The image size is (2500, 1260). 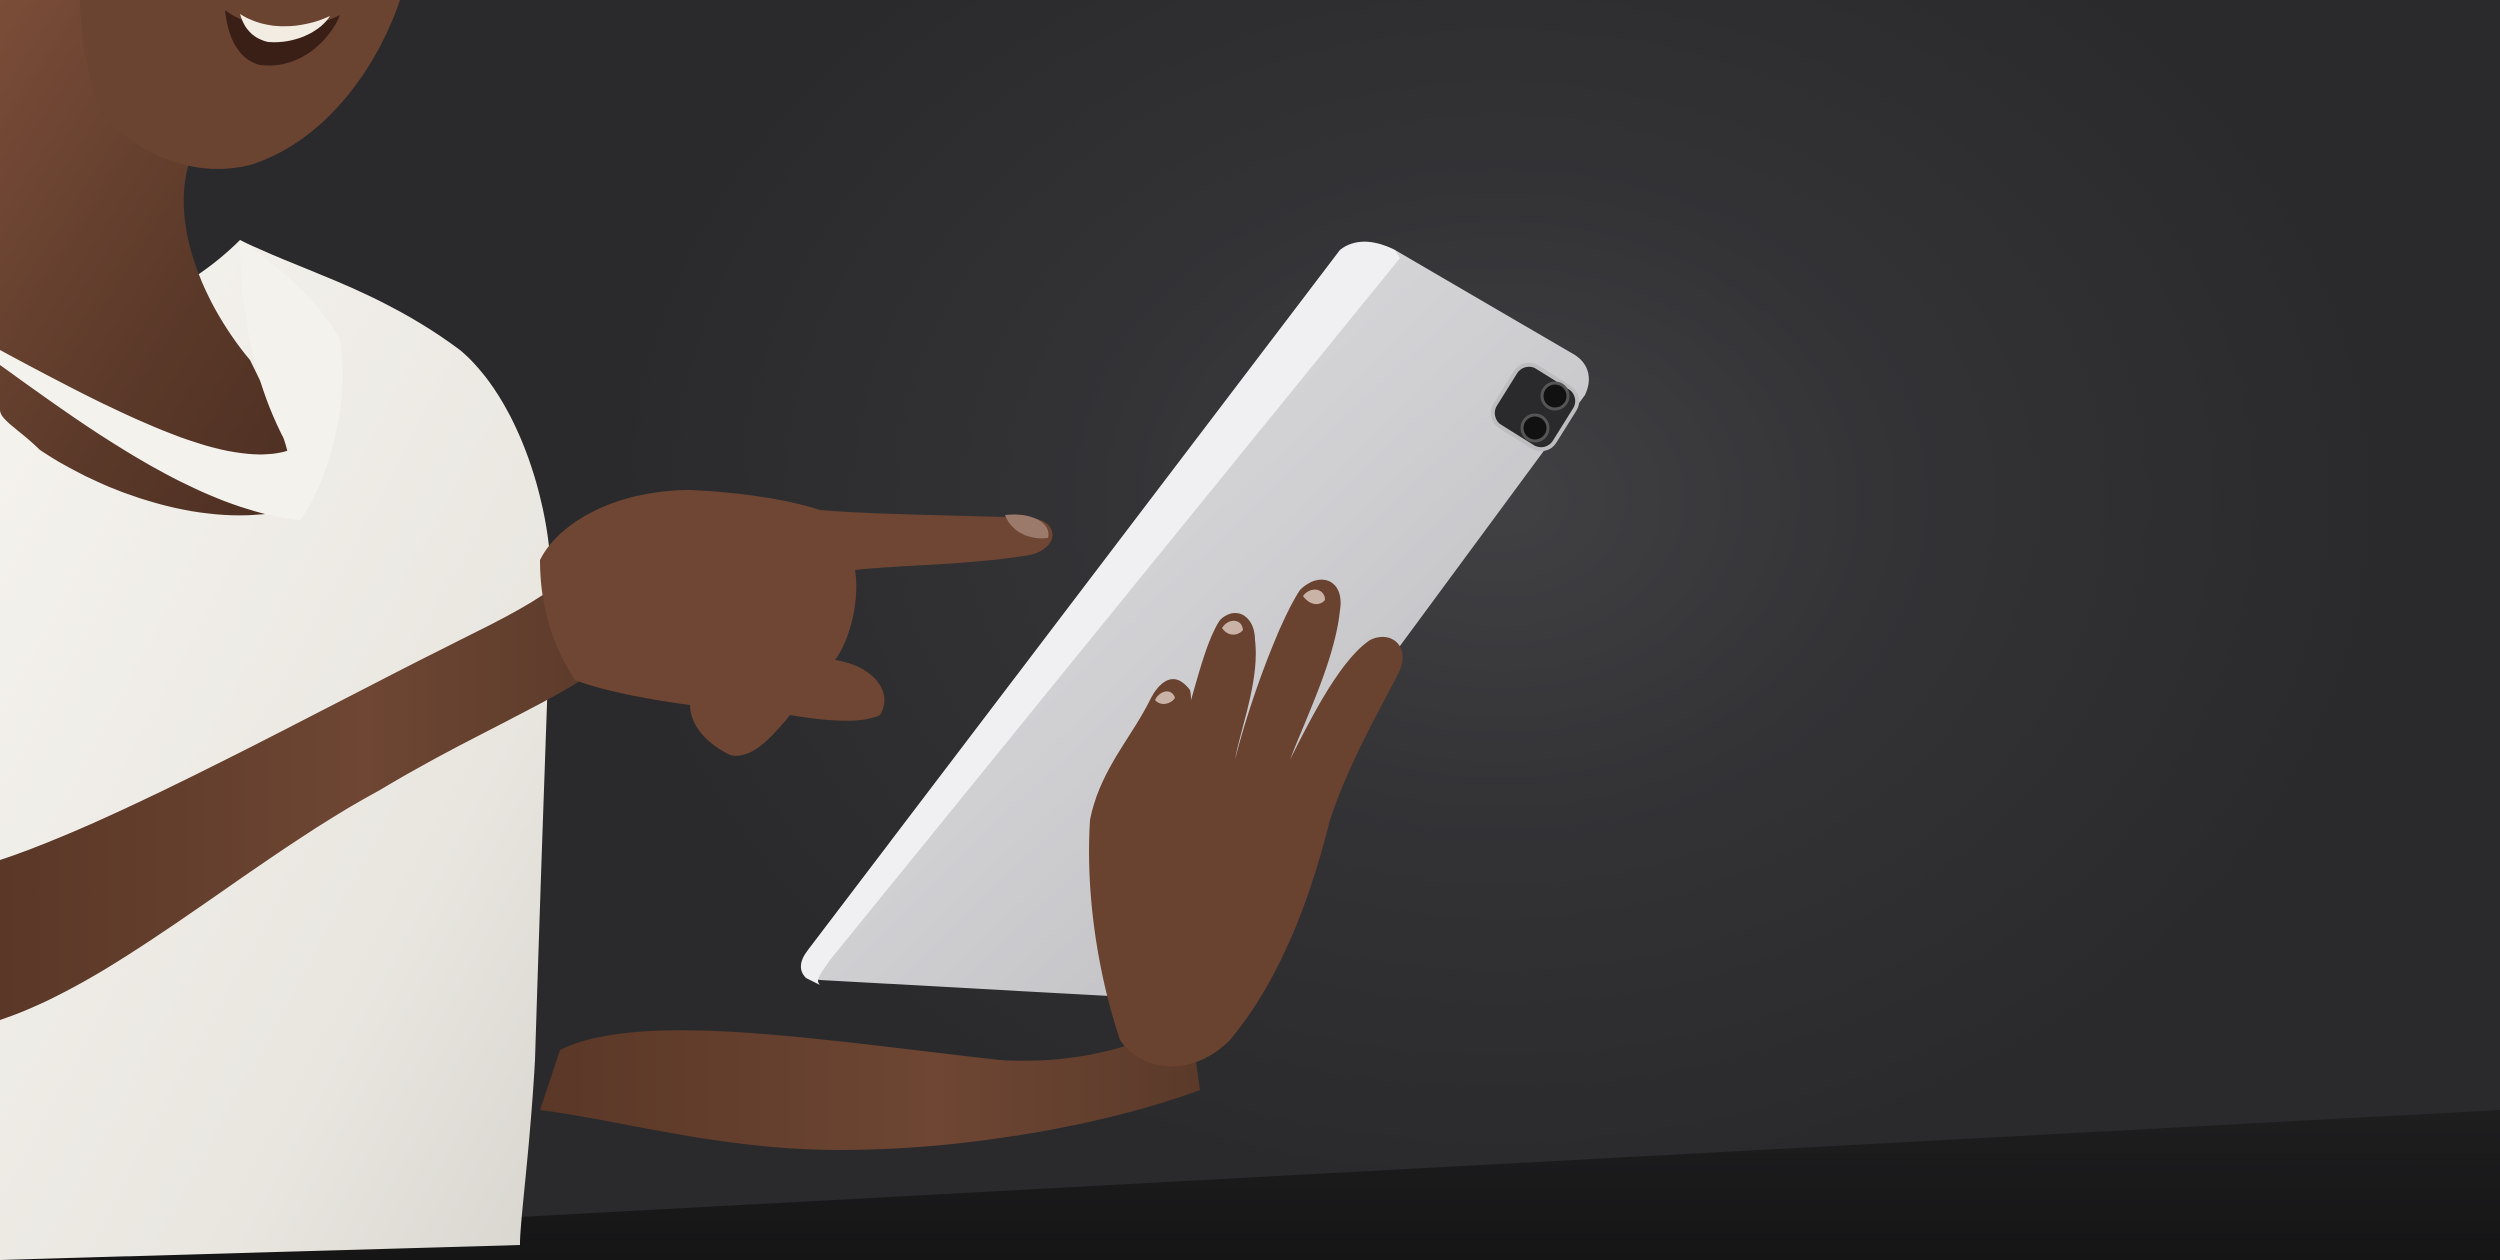 What do you see at coordinates (870, 1085) in the screenshot?
I see `right-forearm` at bounding box center [870, 1085].